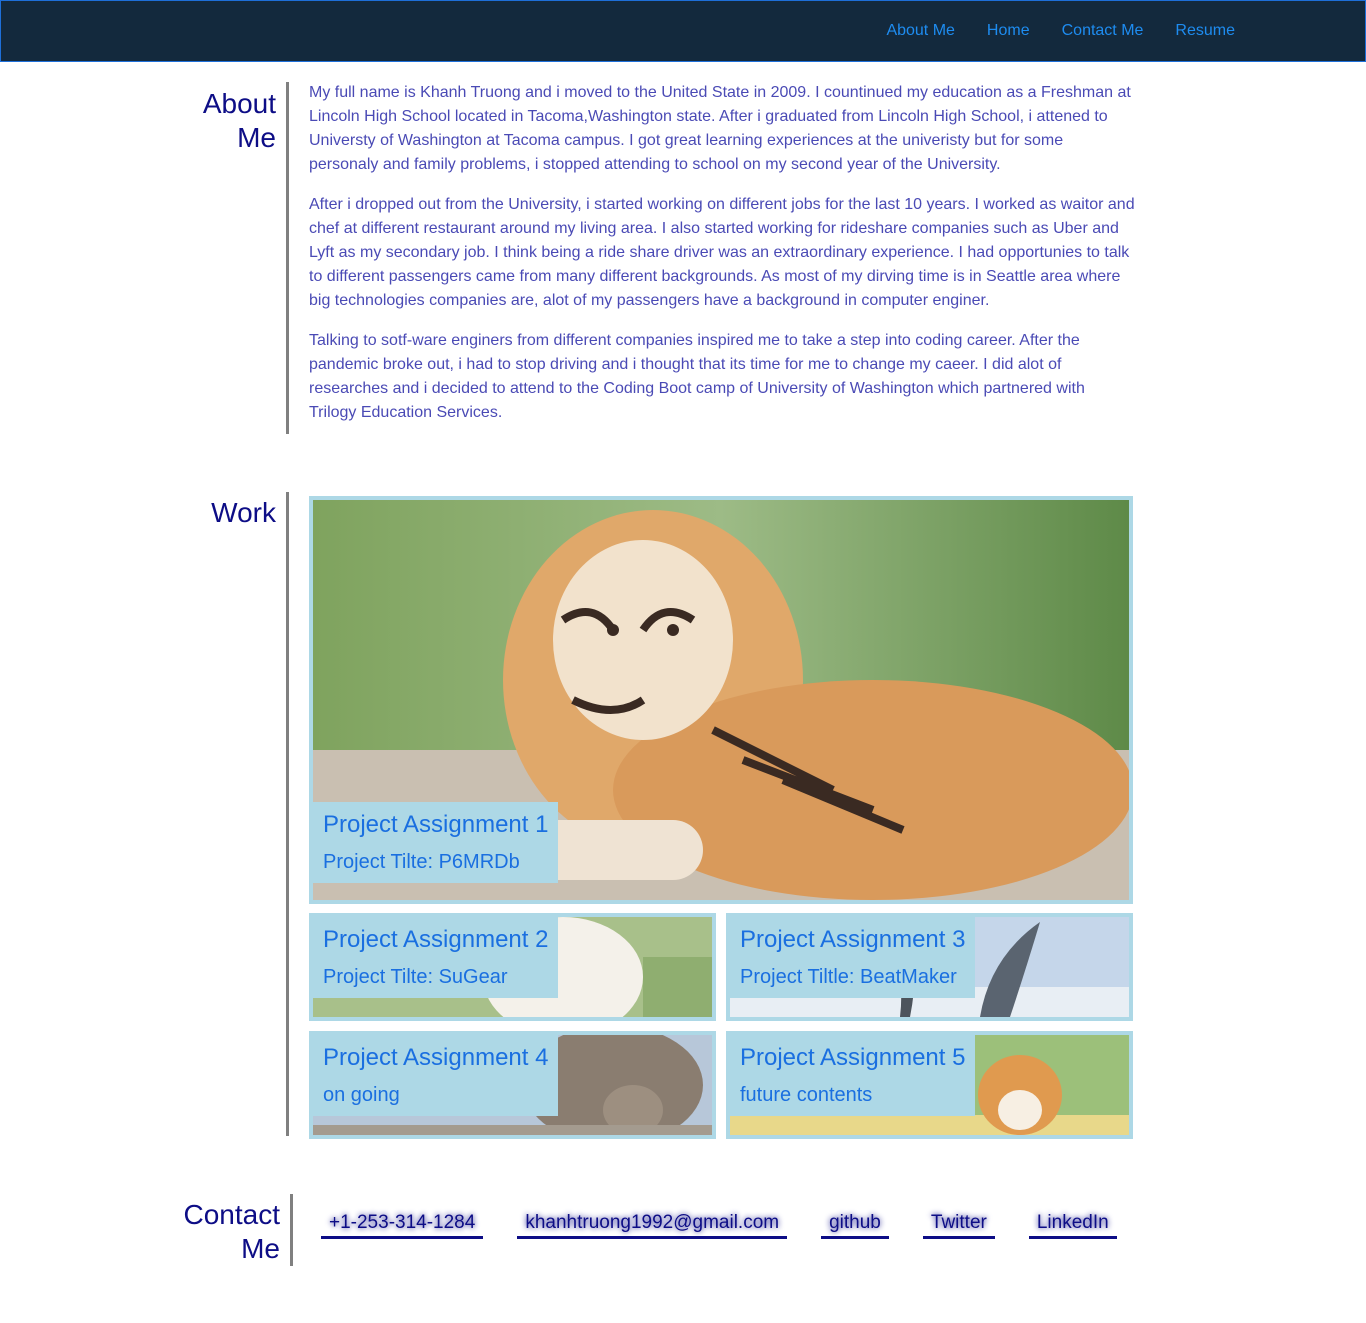 The width and height of the screenshot is (1366, 1323). What do you see at coordinates (436, 939) in the screenshot?
I see `project-title: Project Assignment 2` at bounding box center [436, 939].